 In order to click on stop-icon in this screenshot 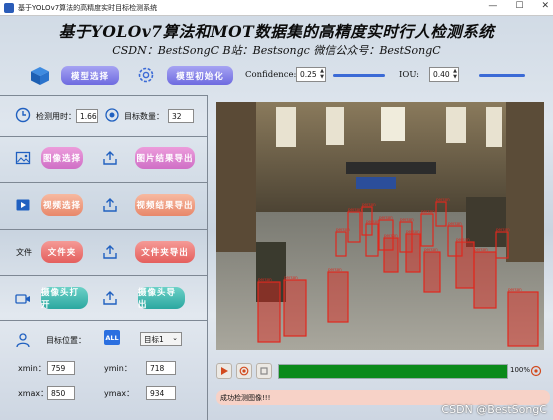, I will do `click(264, 371)`.